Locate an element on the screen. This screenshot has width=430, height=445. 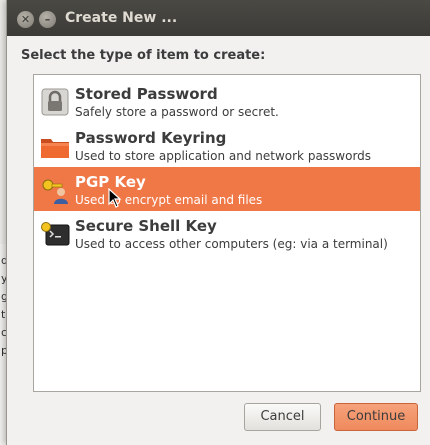
mouse-cursor-icon is located at coordinates (115, 198).